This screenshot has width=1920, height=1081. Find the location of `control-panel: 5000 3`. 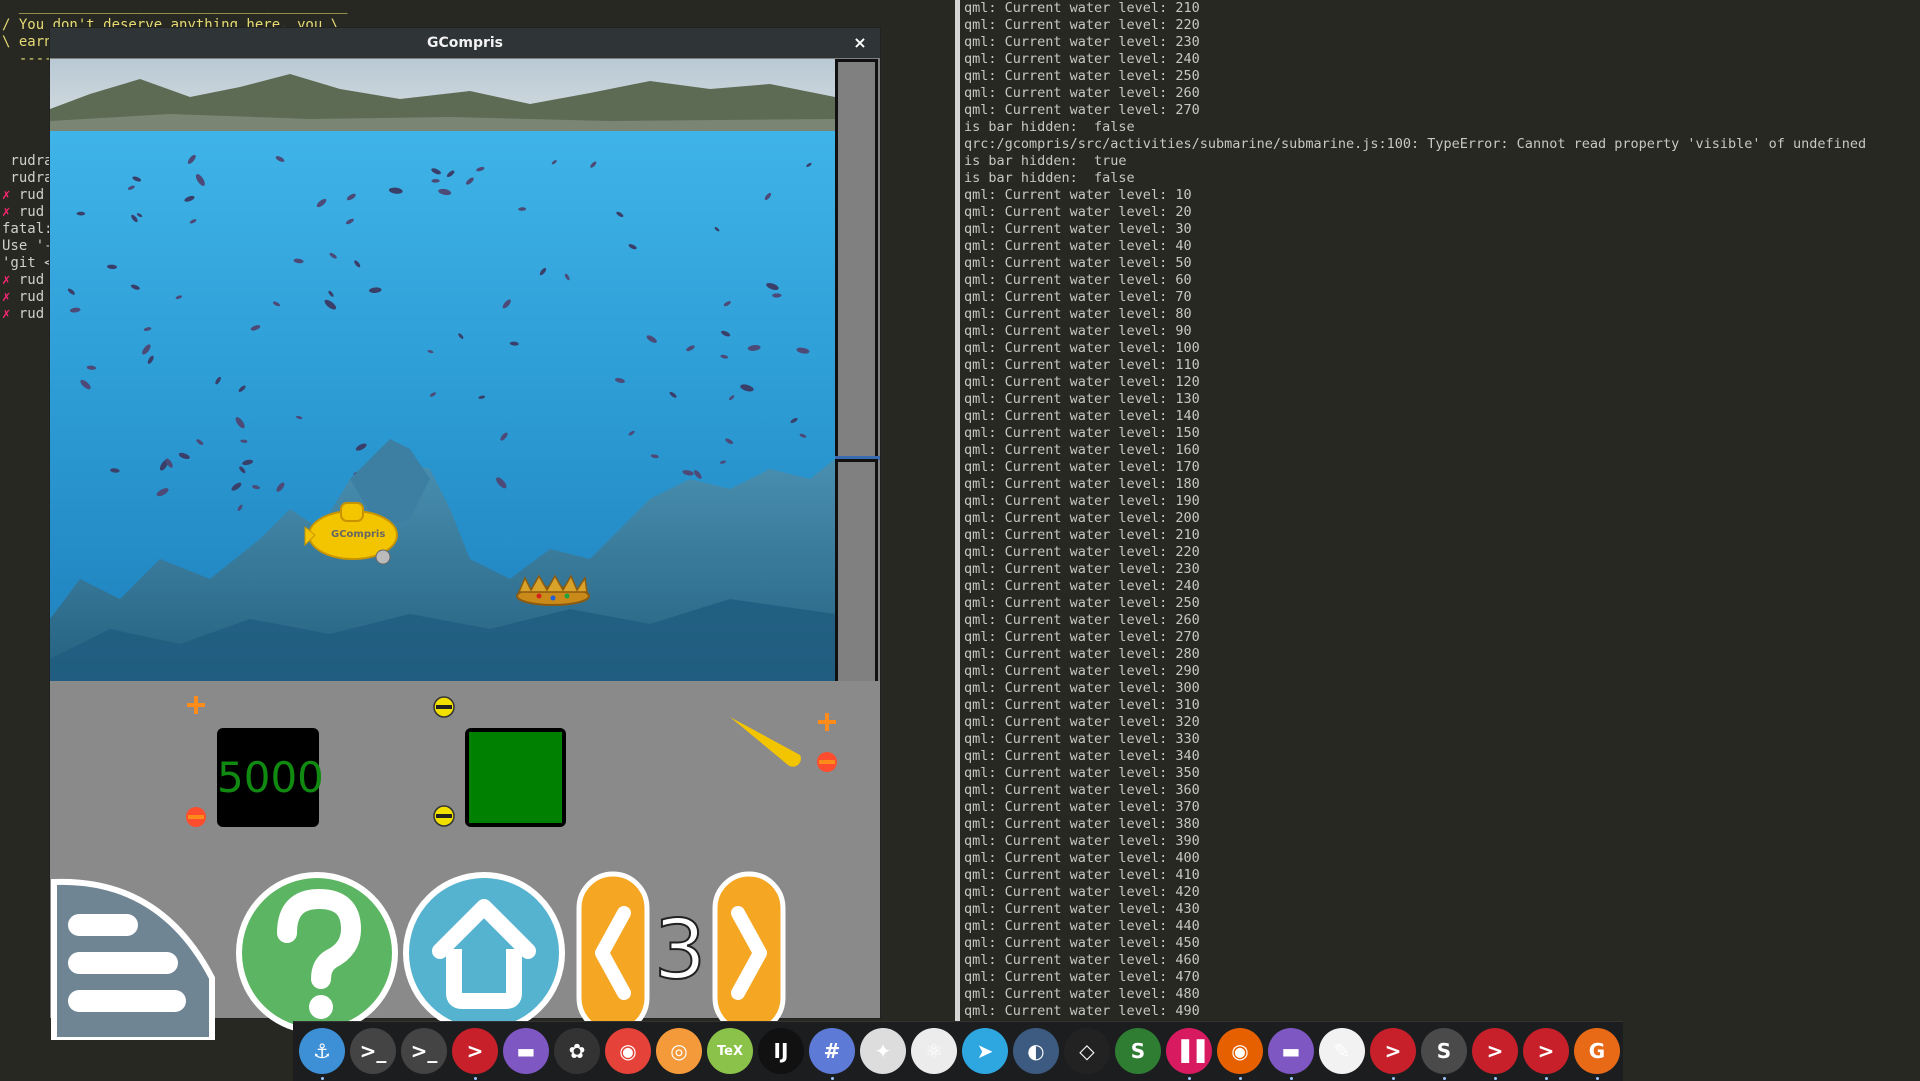

control-panel: 5000 3 is located at coordinates (465, 860).